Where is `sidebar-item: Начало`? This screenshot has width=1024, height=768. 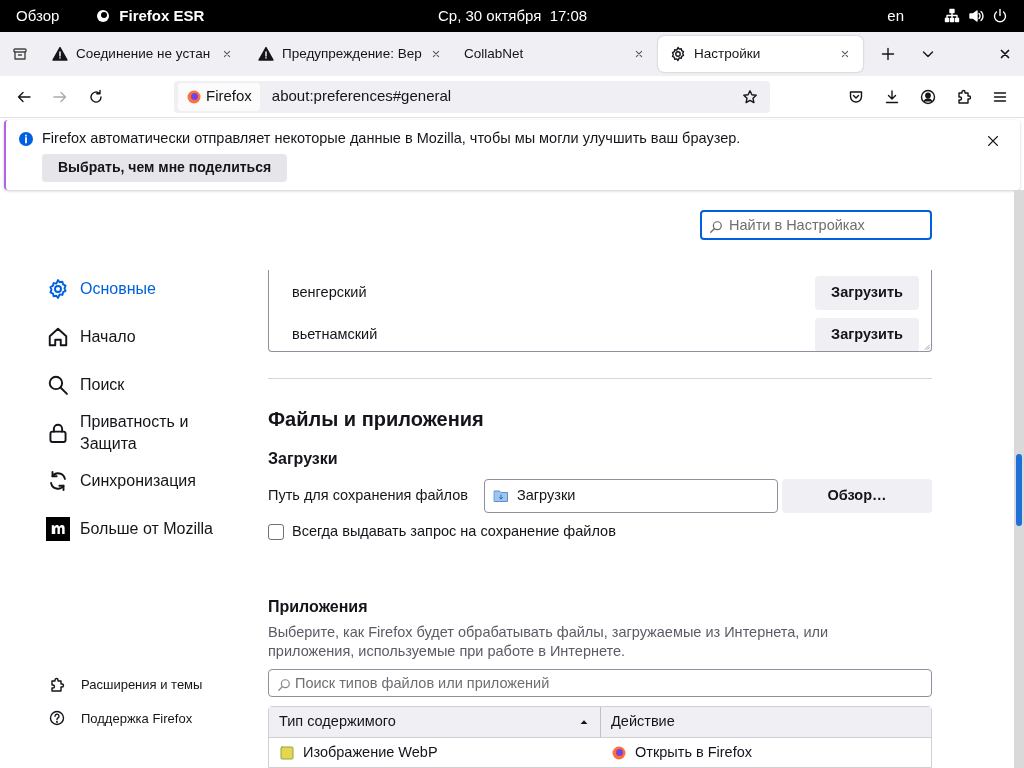 sidebar-item: Начало is located at coordinates (157, 337).